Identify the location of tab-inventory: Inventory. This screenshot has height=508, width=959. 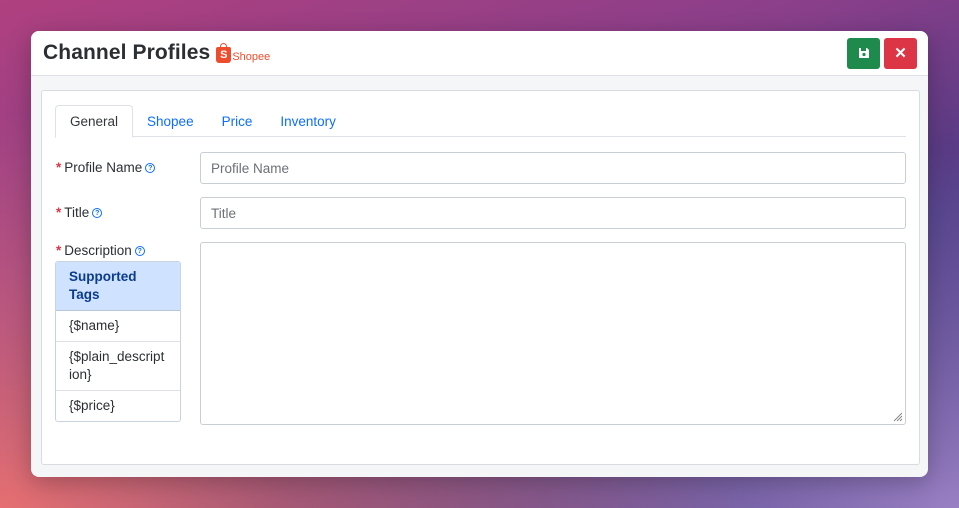
(308, 121).